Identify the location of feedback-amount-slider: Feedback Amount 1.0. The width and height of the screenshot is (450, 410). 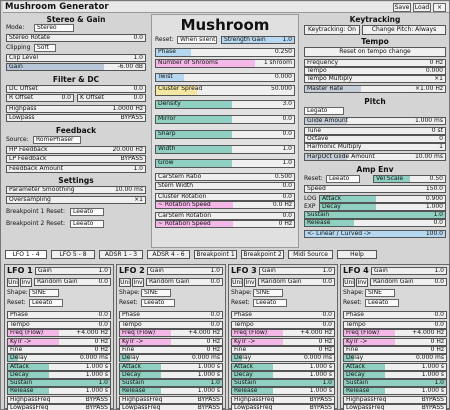
(76, 169).